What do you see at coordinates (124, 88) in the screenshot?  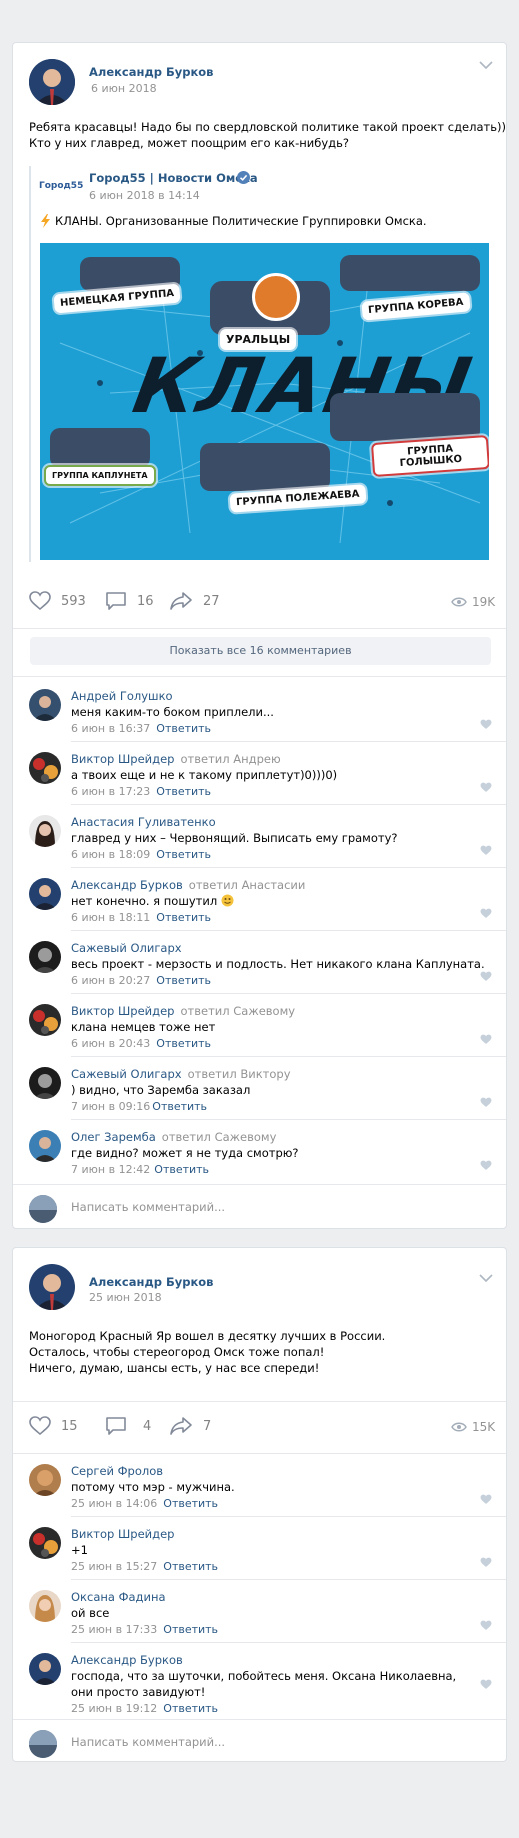 I see `post-date: 6 июн 2018` at bounding box center [124, 88].